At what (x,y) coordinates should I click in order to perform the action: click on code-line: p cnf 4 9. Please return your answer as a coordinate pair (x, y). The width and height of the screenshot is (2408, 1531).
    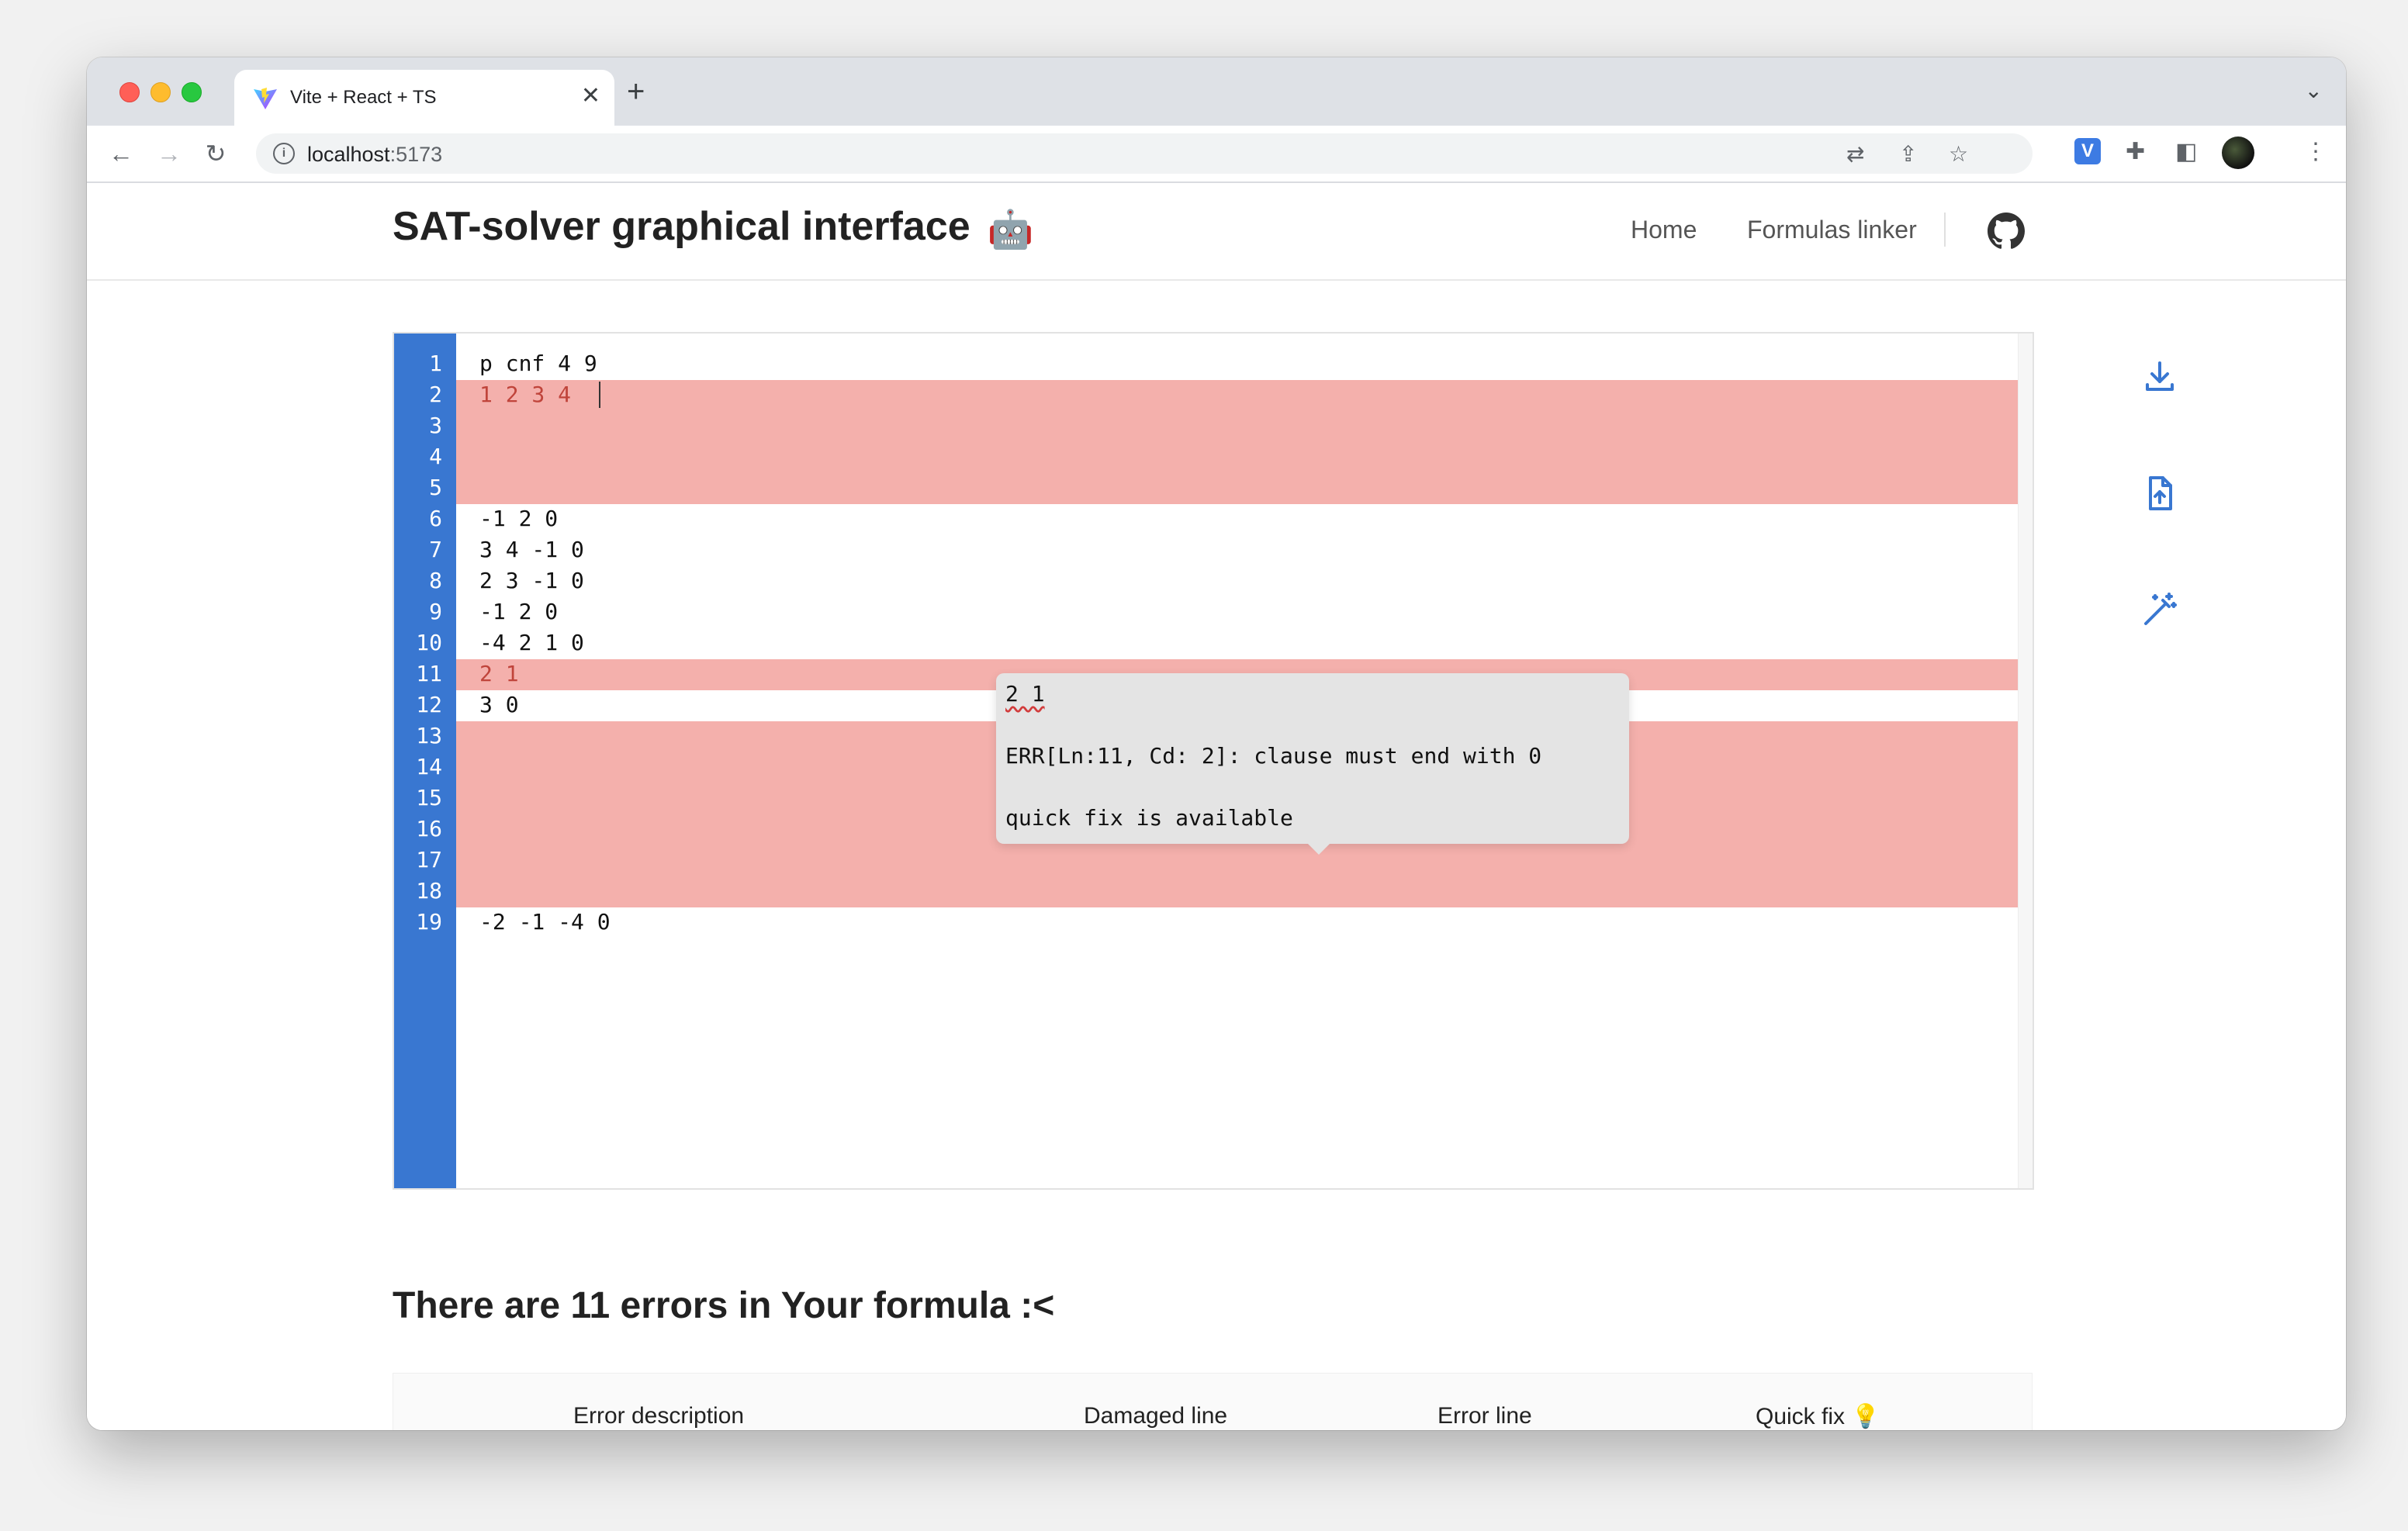
    Looking at the image, I should click on (538, 363).